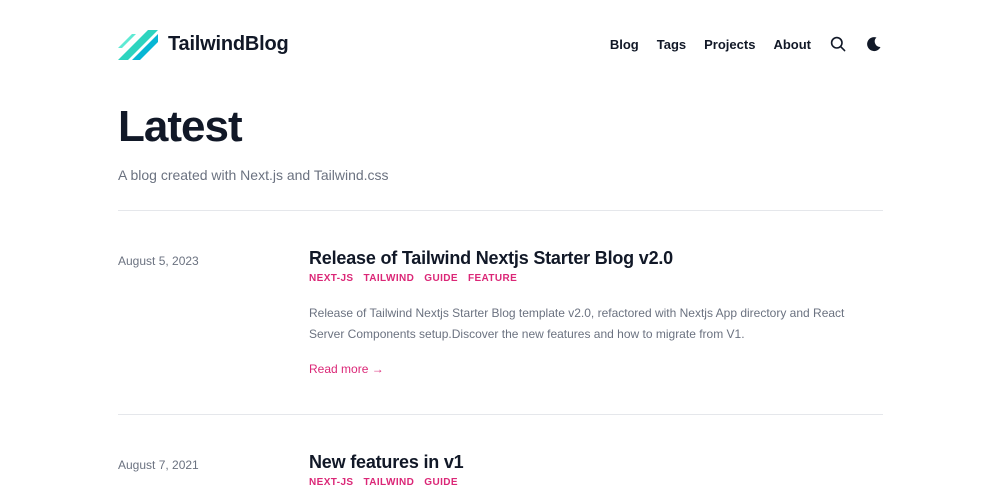  Describe the element at coordinates (346, 369) in the screenshot. I see `read-more-link: Read more →` at that location.